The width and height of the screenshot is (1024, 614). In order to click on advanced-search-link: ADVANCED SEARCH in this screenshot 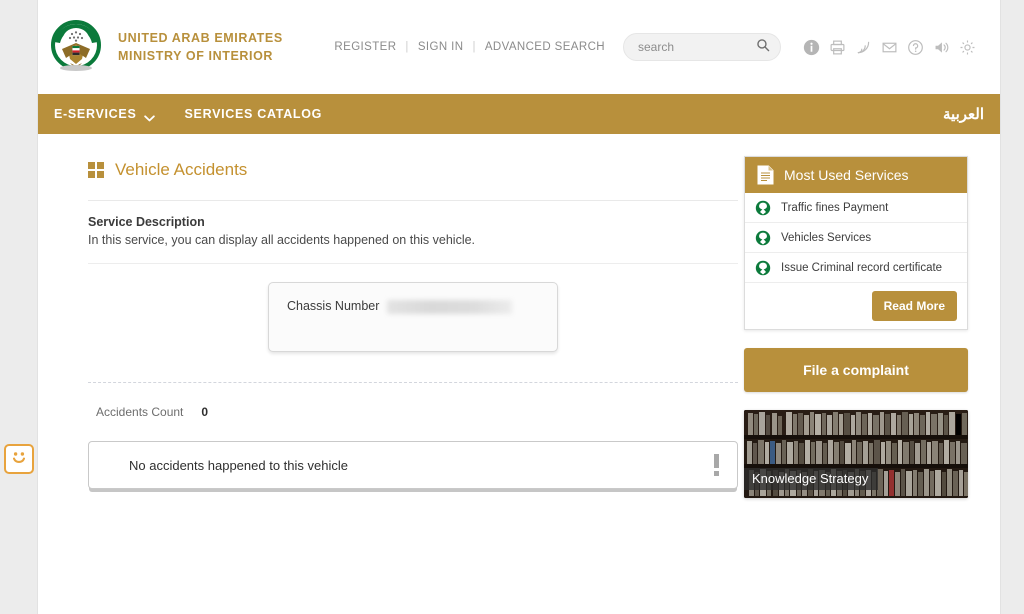, I will do `click(545, 47)`.